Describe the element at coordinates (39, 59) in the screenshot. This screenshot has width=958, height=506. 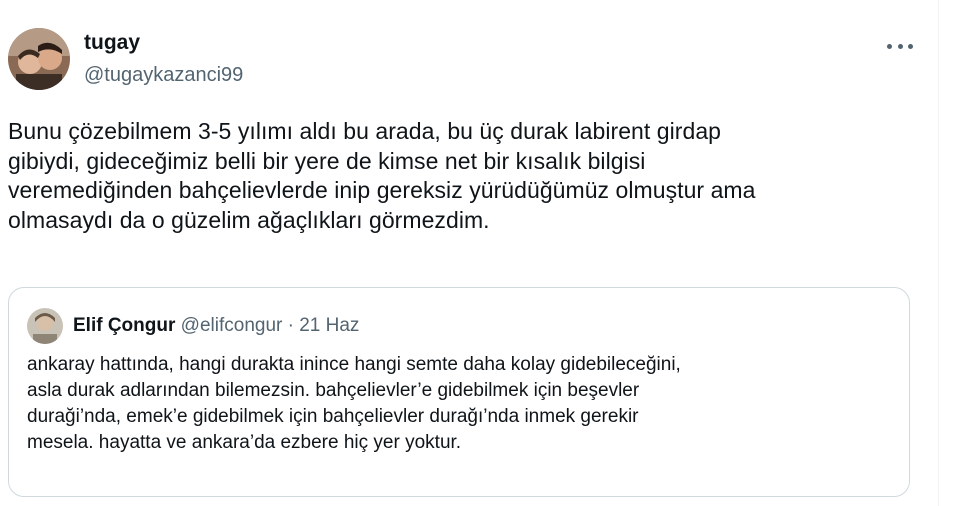
I see `avatar` at that location.